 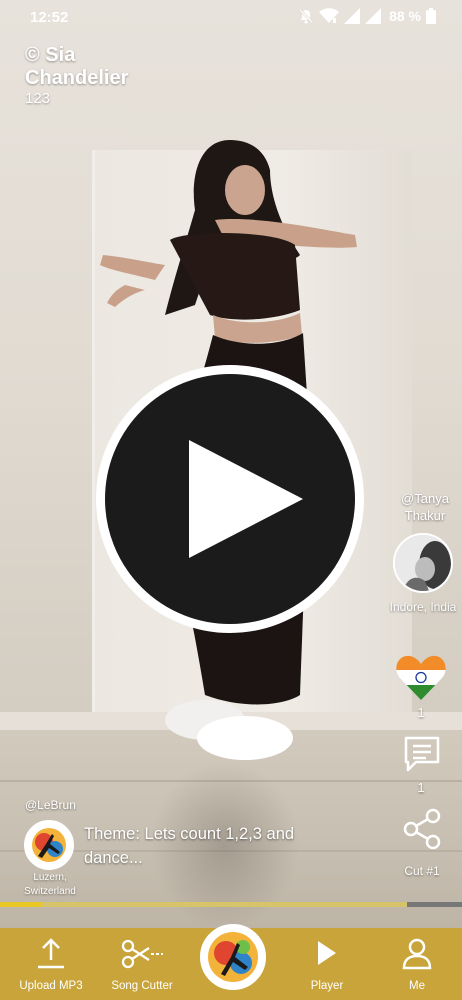 What do you see at coordinates (51, 953) in the screenshot?
I see `upload-icon` at bounding box center [51, 953].